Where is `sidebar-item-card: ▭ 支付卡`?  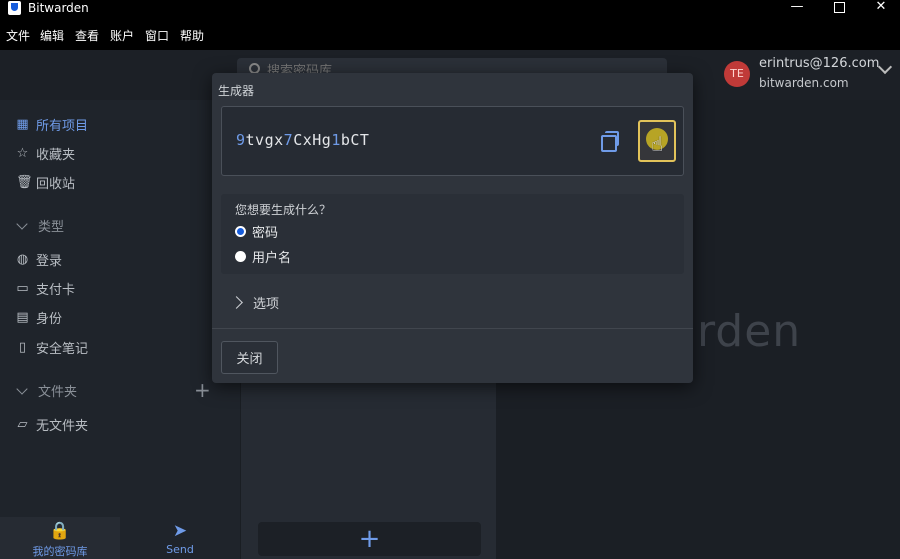 sidebar-item-card: ▭ 支付卡 is located at coordinates (45, 288).